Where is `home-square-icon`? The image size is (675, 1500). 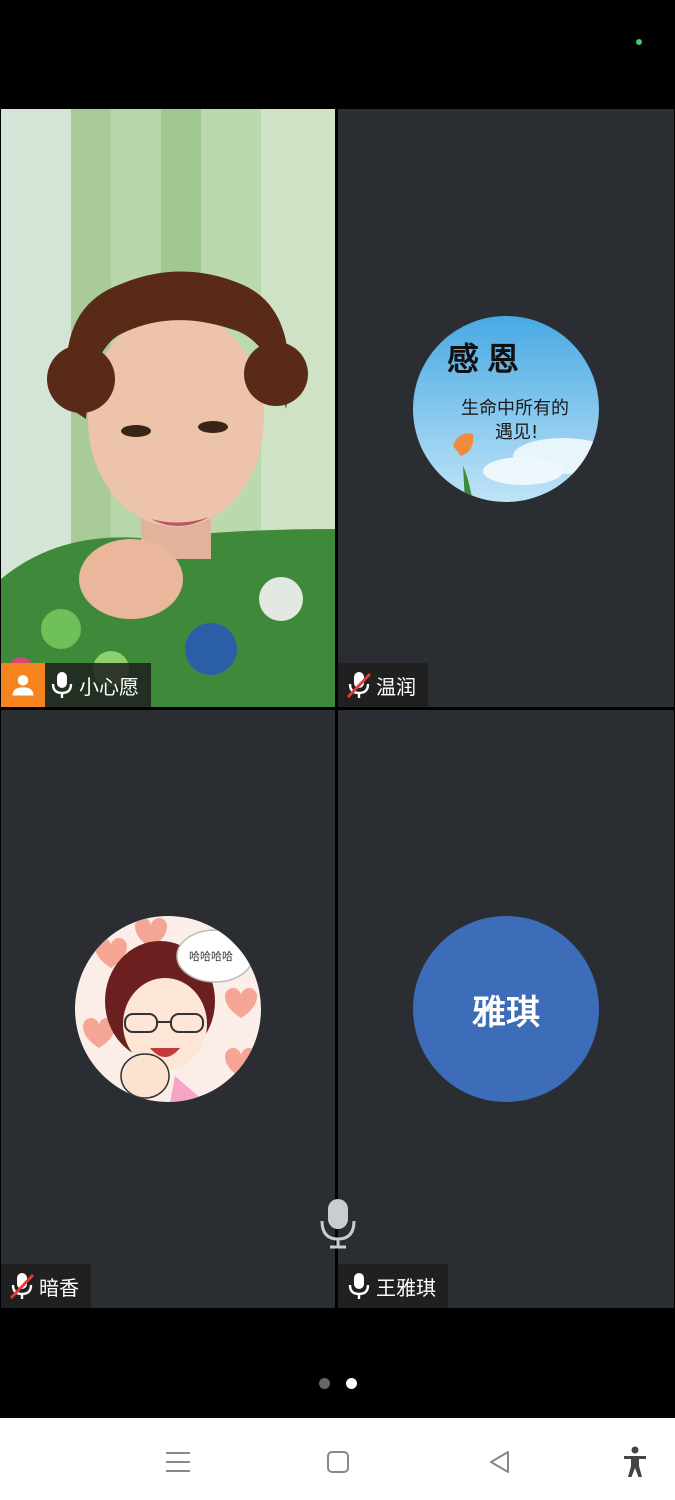 home-square-icon is located at coordinates (338, 1462).